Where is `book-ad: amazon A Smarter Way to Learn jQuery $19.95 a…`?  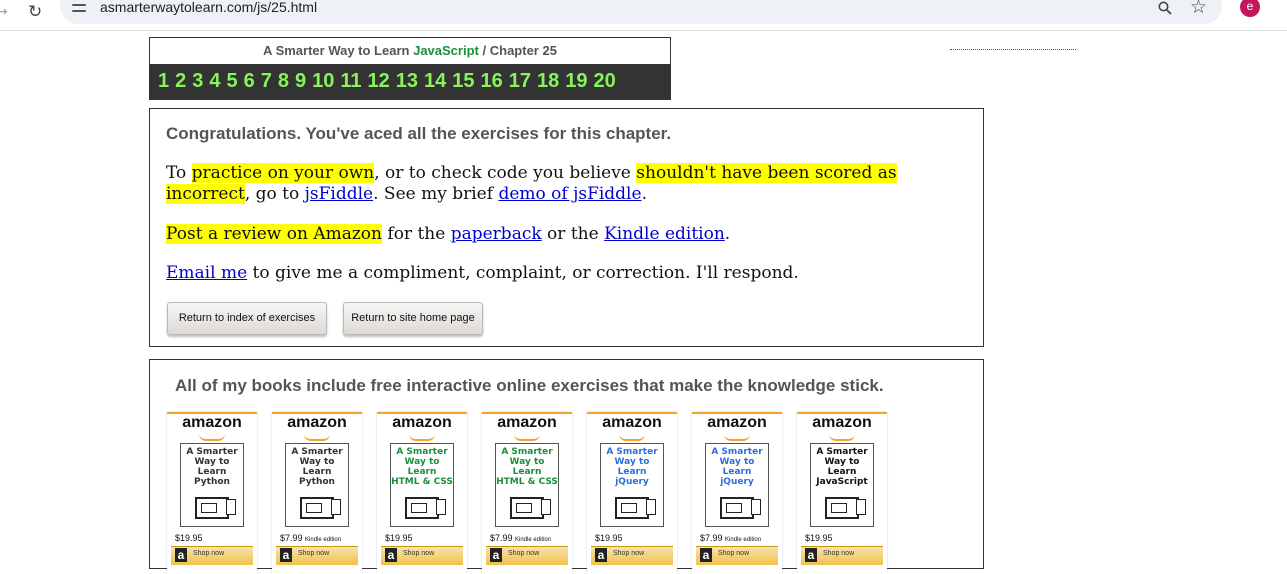
book-ad: amazon A Smarter Way to Learn jQuery $19.95 a… is located at coordinates (632, 493).